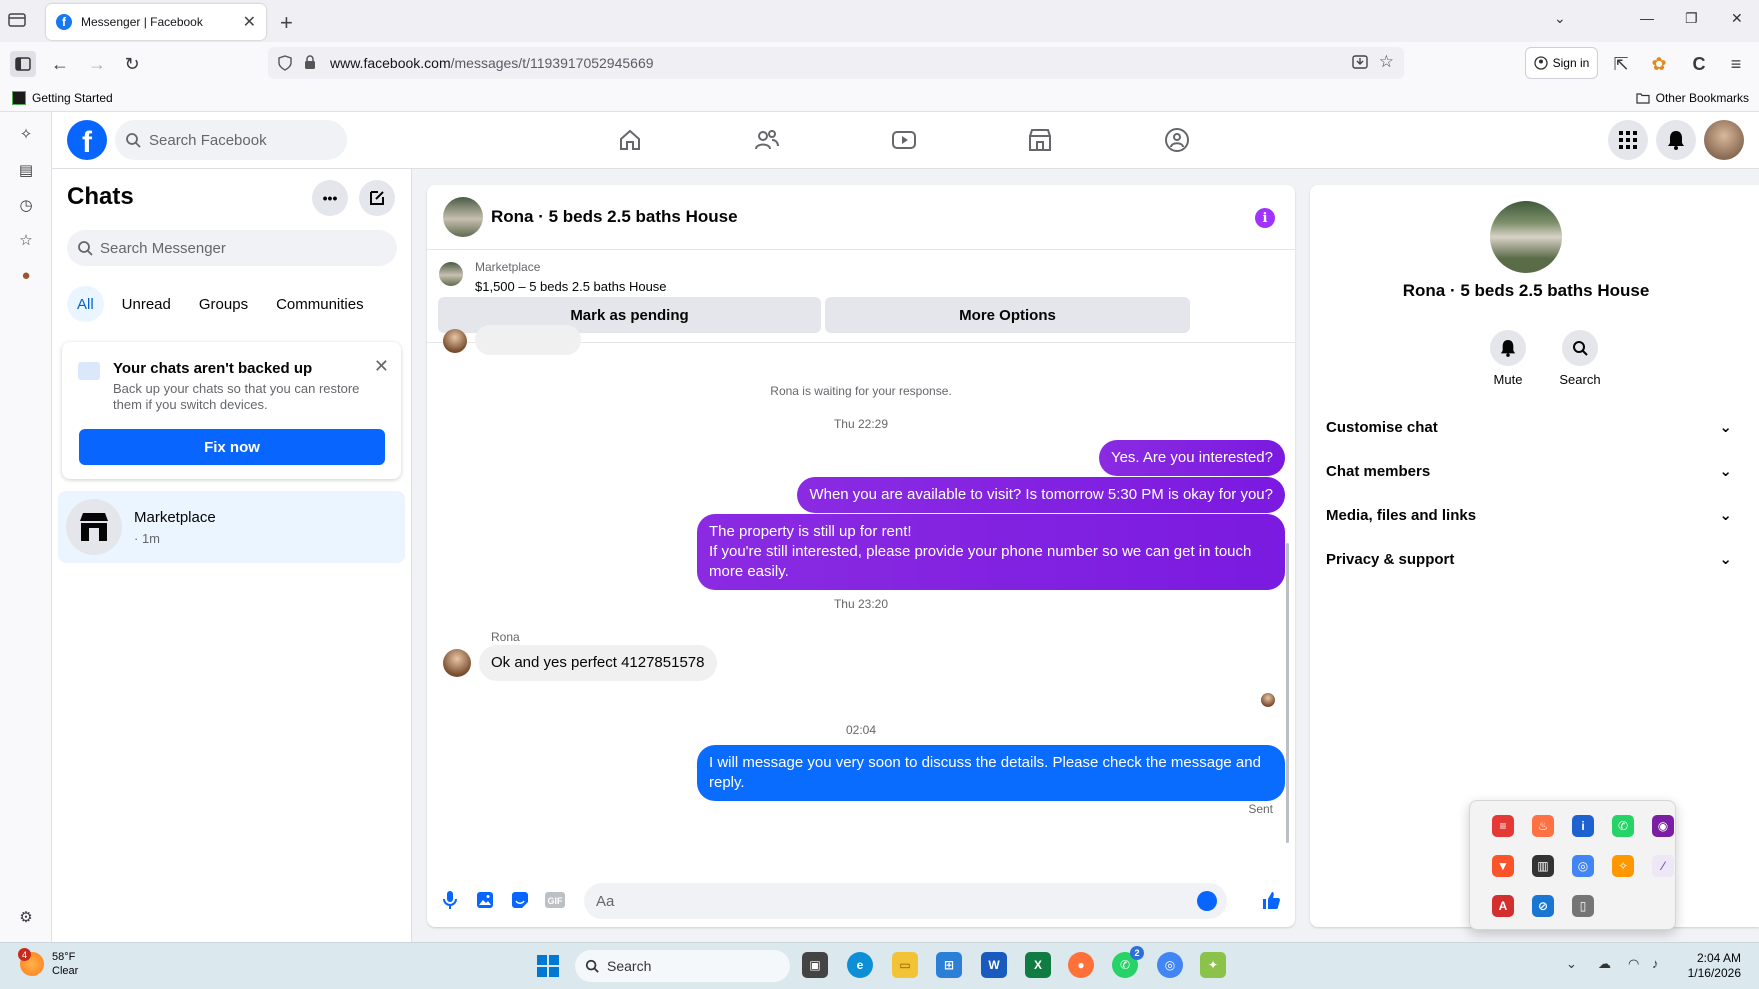 The image size is (1759, 989). What do you see at coordinates (26, 275) in the screenshot?
I see `cookie-icon: ●` at bounding box center [26, 275].